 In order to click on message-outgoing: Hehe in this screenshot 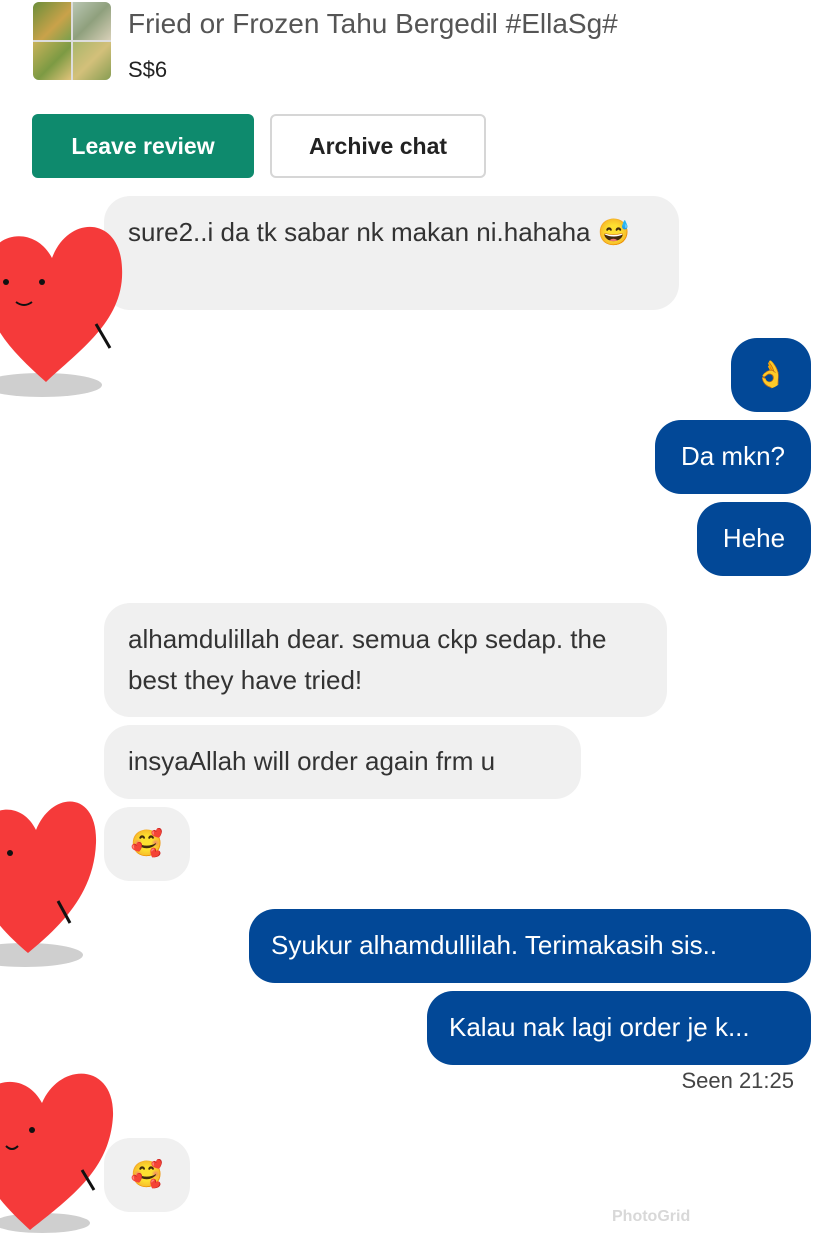, I will do `click(754, 539)`.